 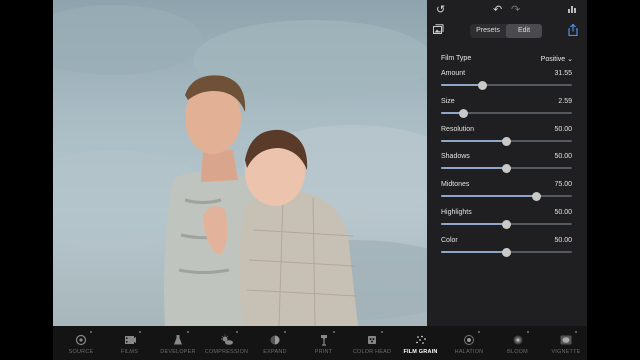 I want to click on film-icon, so click(x=130, y=339).